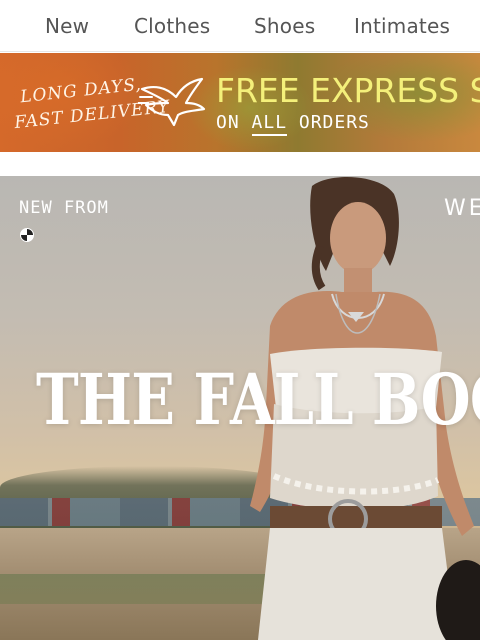 This screenshot has width=480, height=640. I want to click on promo-subline: ON ALL ORDERS, so click(293, 124).